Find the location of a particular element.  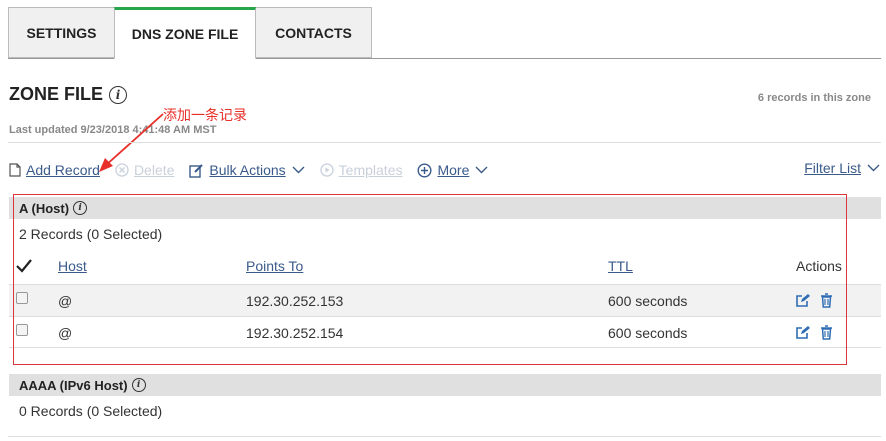

zone-file-title: ZONE FILE i is located at coordinates (68, 94).